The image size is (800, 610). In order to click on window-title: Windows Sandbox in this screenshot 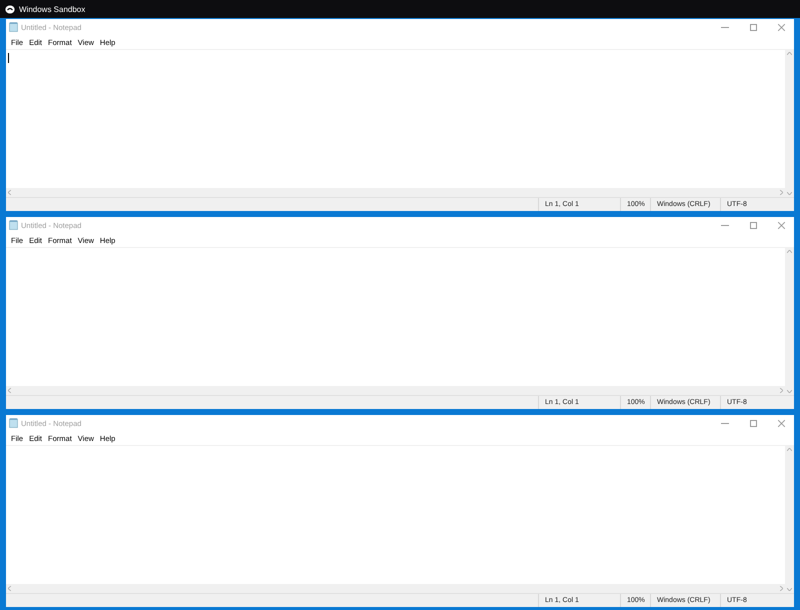, I will do `click(52, 9)`.